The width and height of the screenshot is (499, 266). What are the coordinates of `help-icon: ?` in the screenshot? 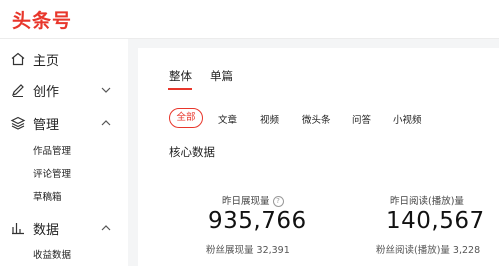 It's located at (278, 201).